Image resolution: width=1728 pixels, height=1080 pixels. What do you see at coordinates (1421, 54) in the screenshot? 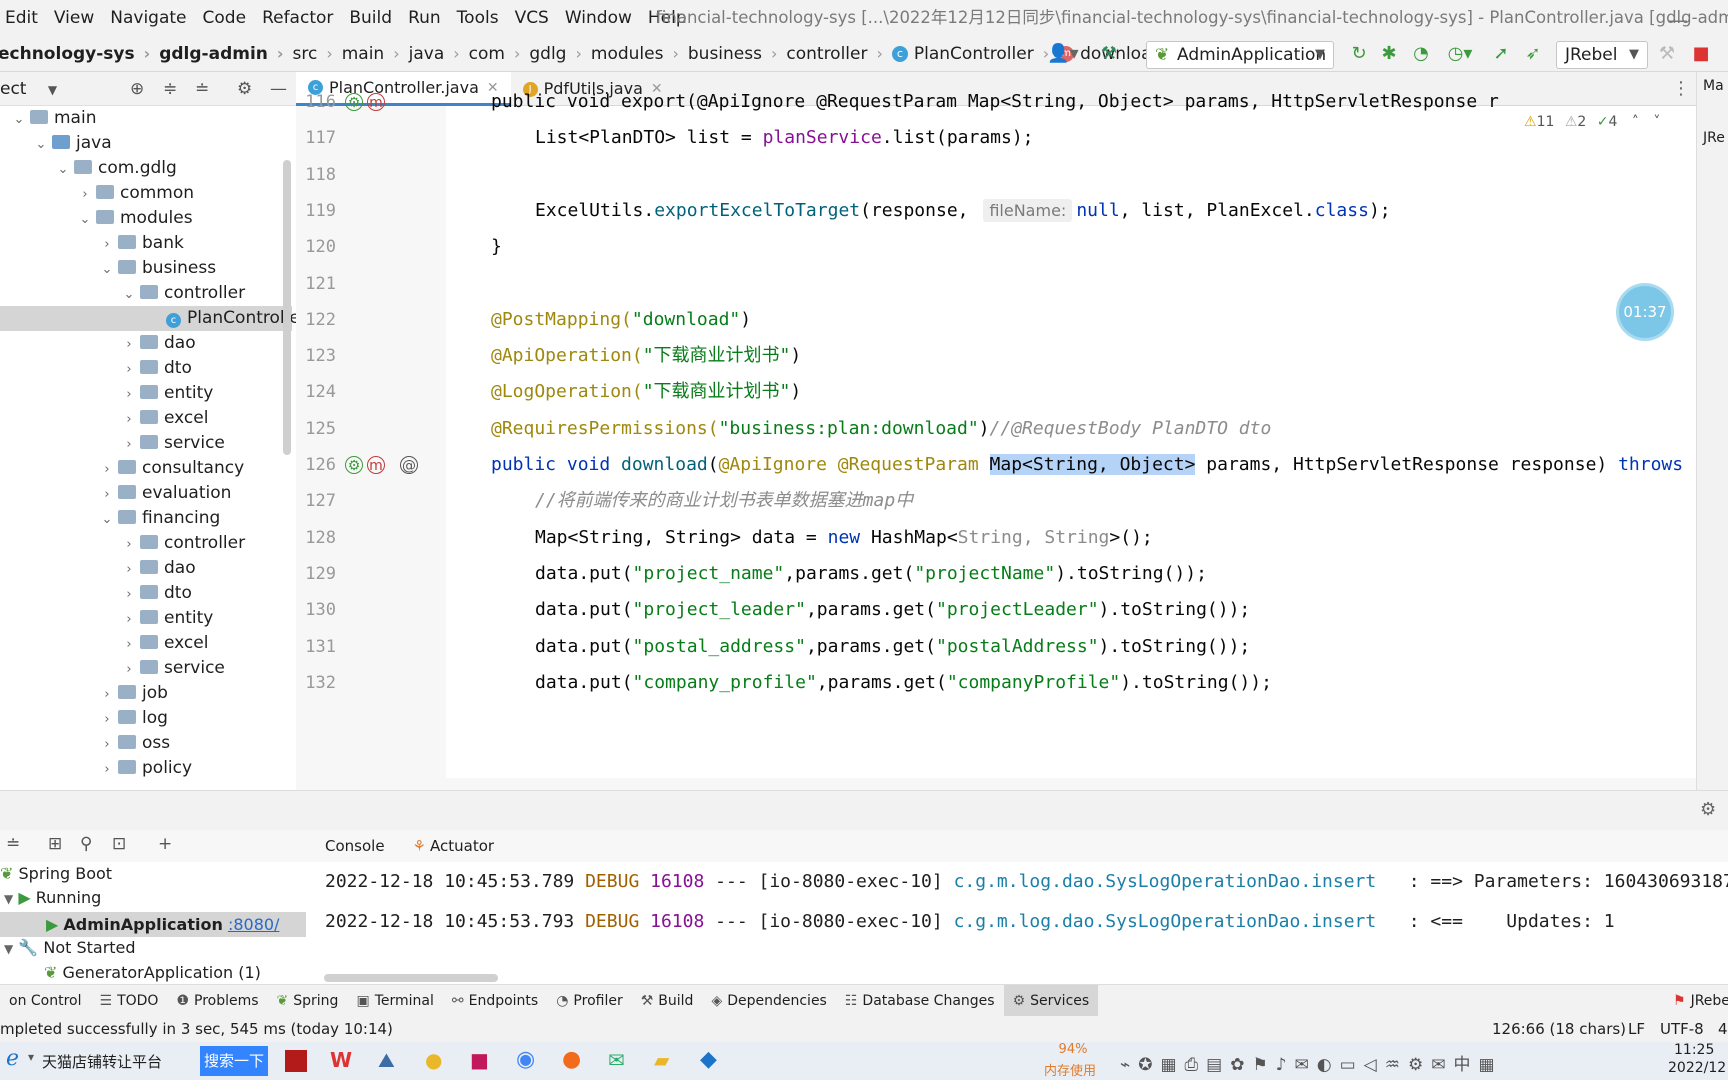
I see `coverage-icon: ◔` at bounding box center [1421, 54].